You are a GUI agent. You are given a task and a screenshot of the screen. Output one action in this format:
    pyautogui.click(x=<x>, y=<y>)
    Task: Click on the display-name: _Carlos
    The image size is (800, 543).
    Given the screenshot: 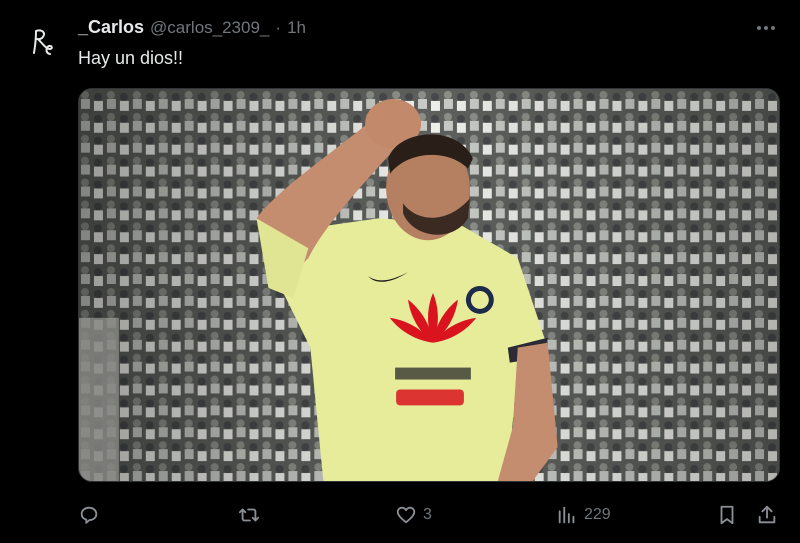 What is the action you would take?
    pyautogui.click(x=111, y=27)
    